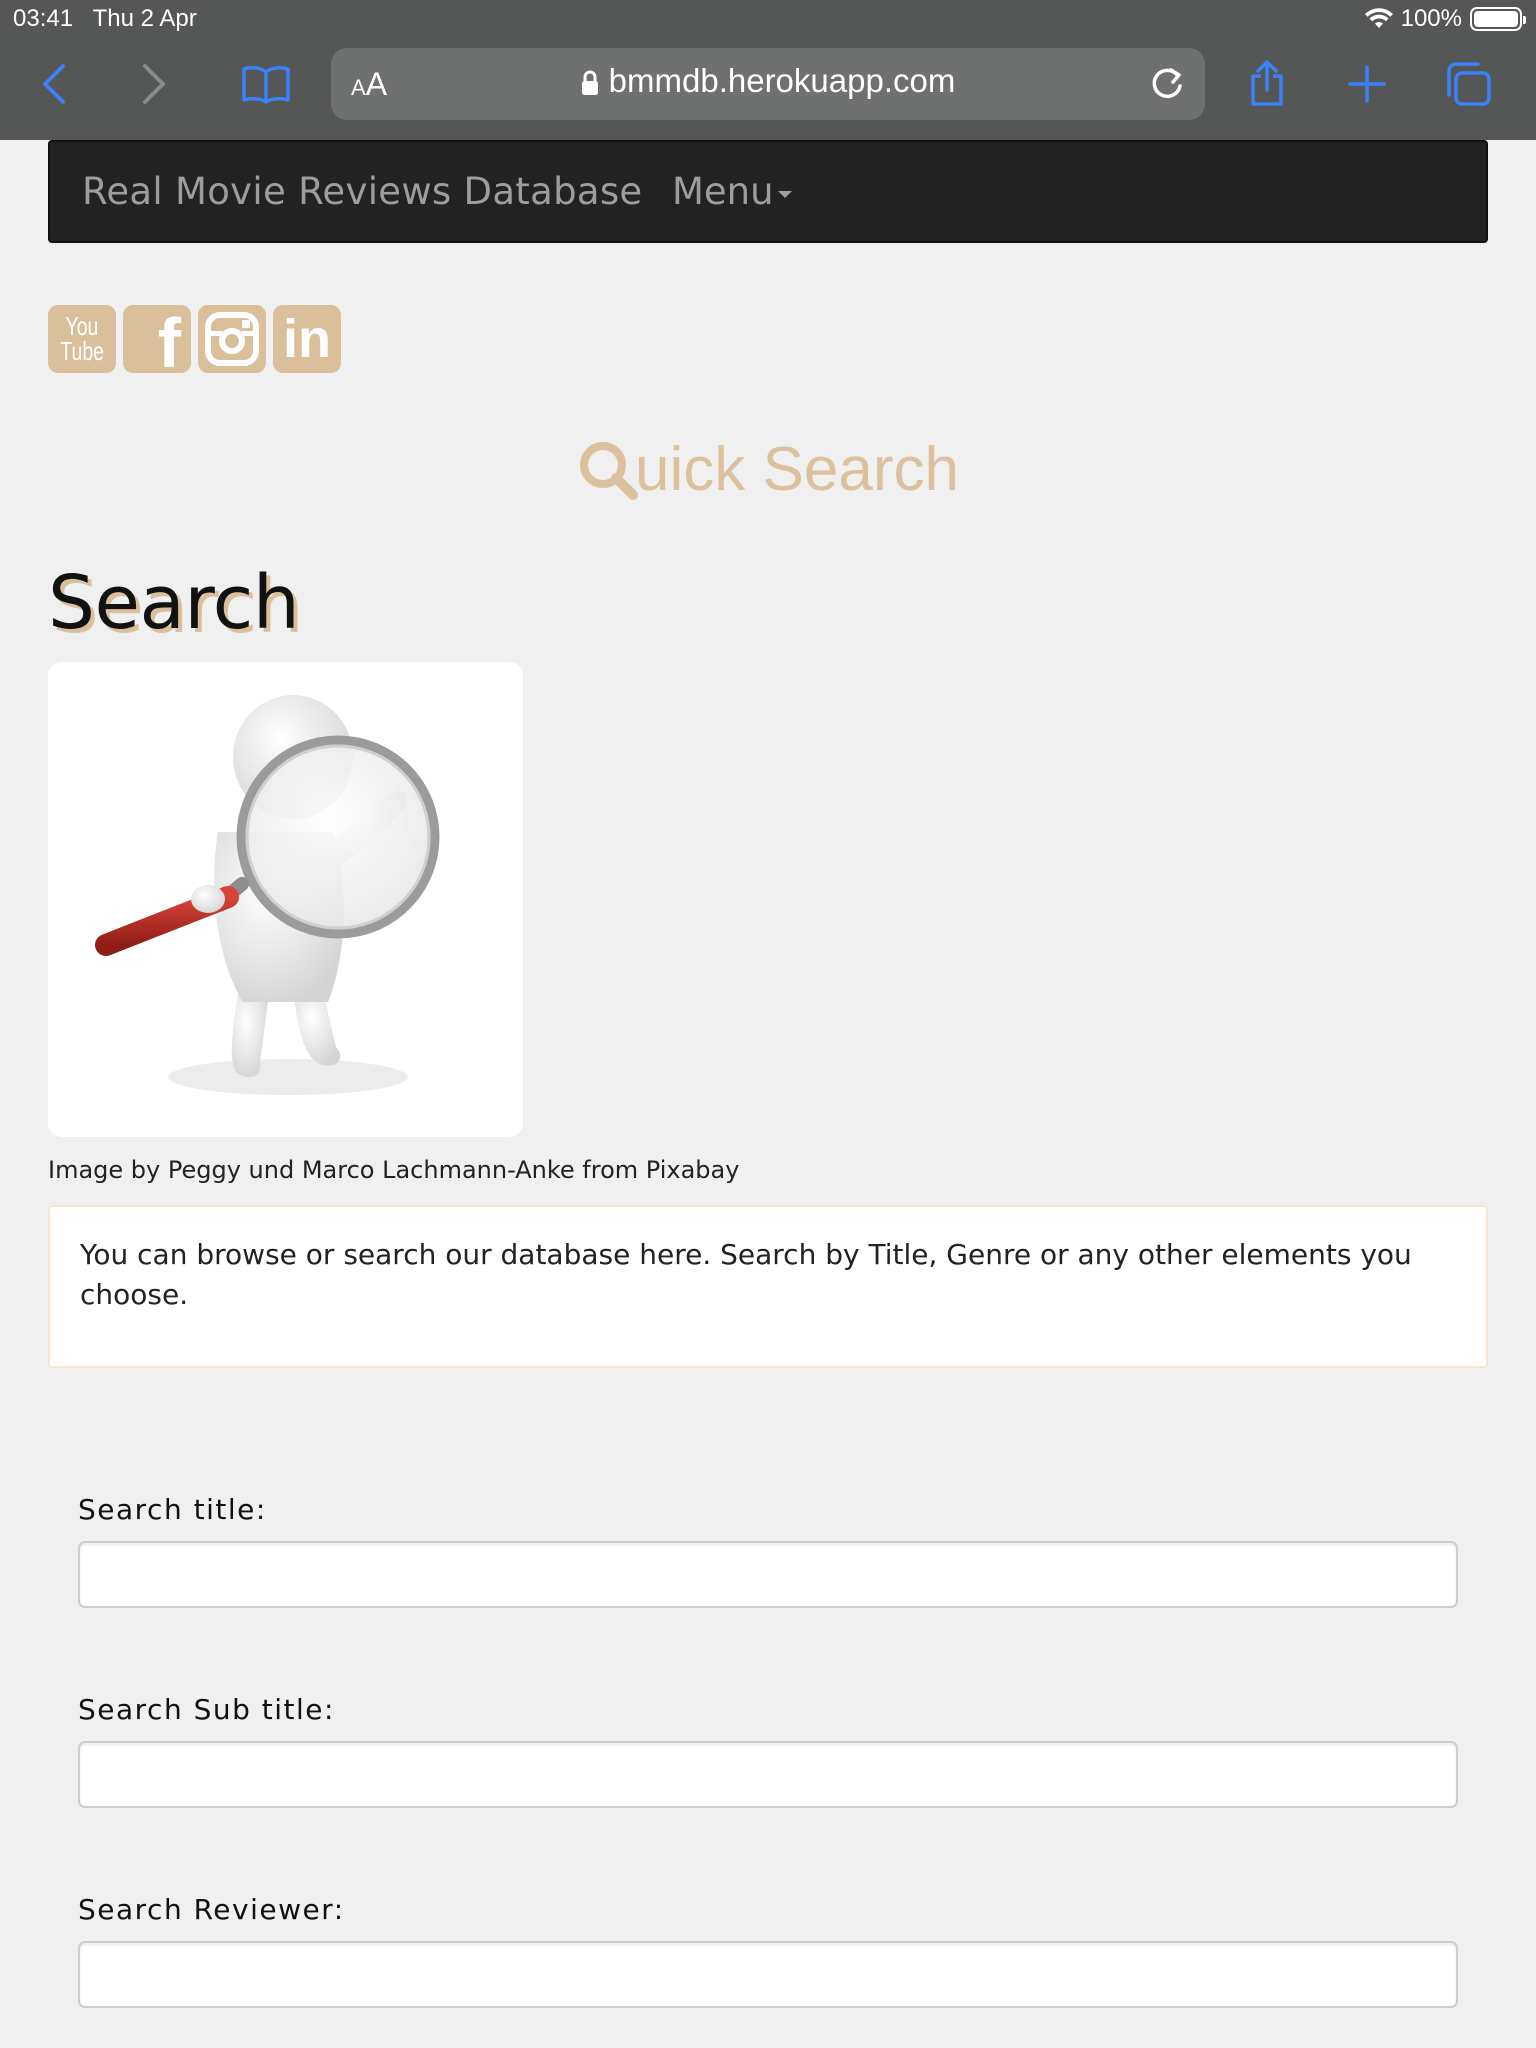  Describe the element at coordinates (144, 18) in the screenshot. I see `status-date: Thu 2 Apr` at that location.